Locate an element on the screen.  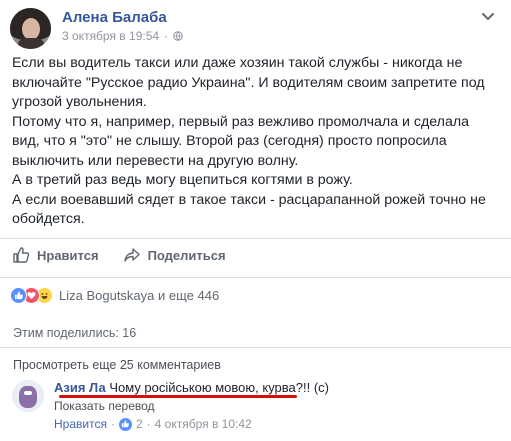
post-actions: Нравится Поделиться is located at coordinates (119, 255).